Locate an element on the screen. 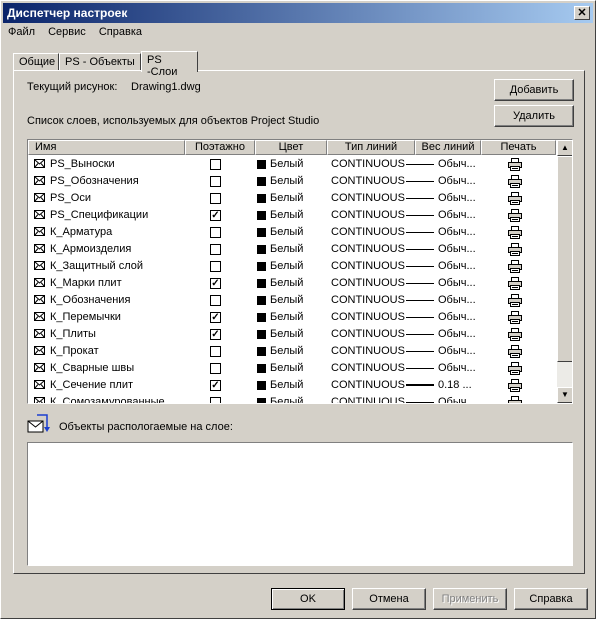 Image resolution: width=596 pixels, height=619 pixels. tab-ps-layers: PS -Слои is located at coordinates (169, 64).